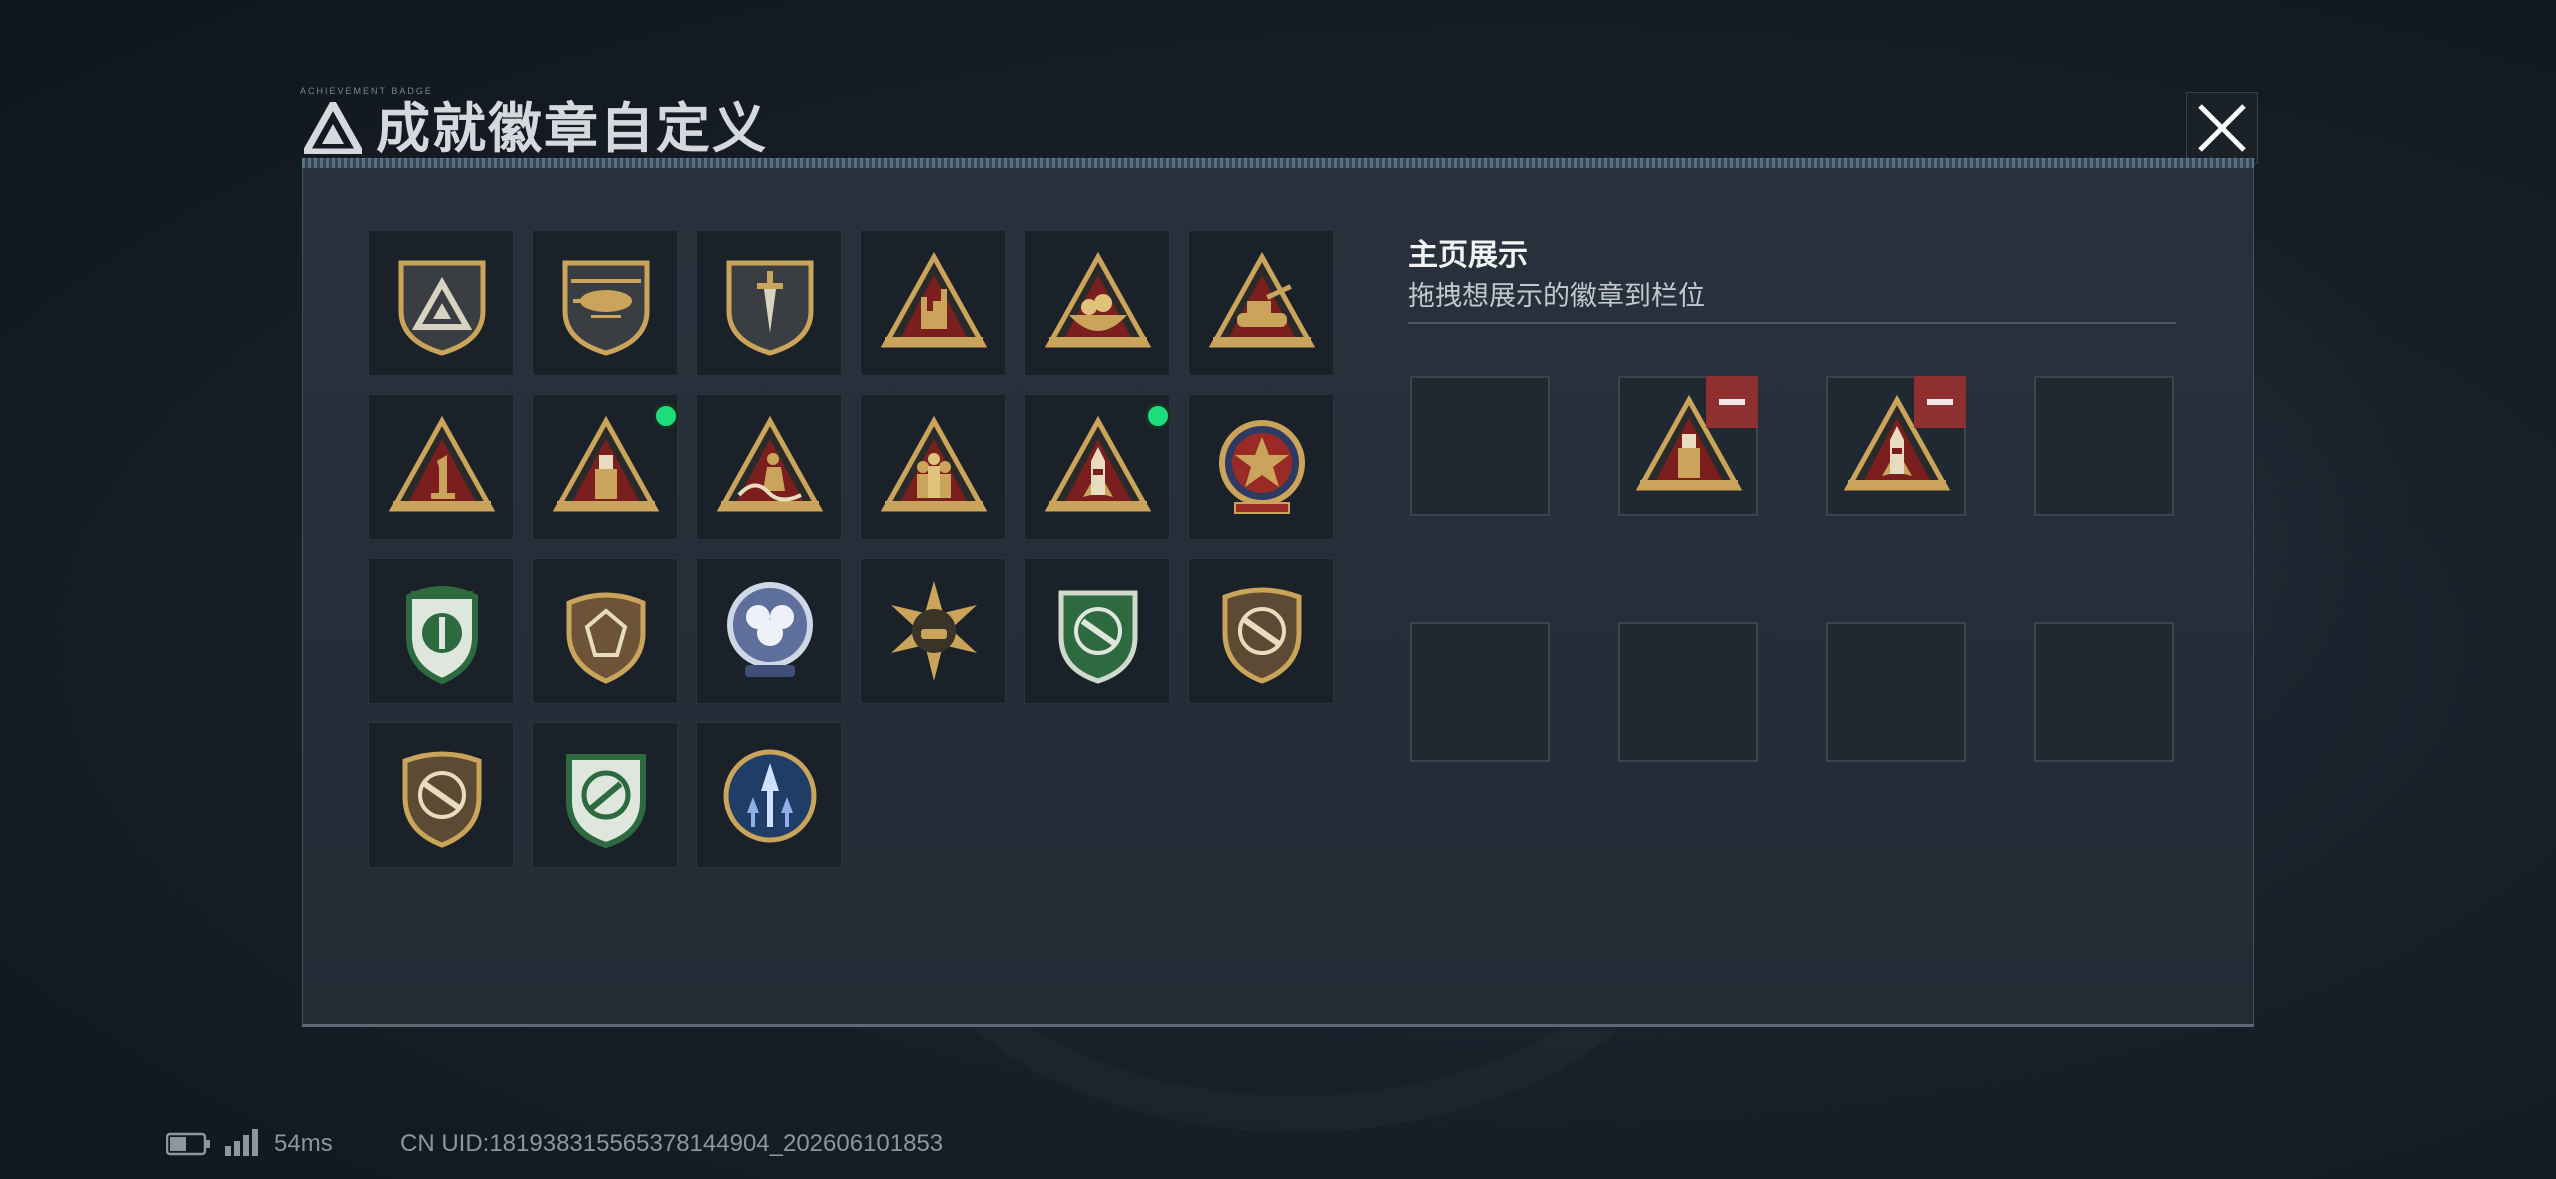 This screenshot has width=2556, height=1179. Describe the element at coordinates (442, 635) in the screenshot. I see `green-shield-icon` at that location.